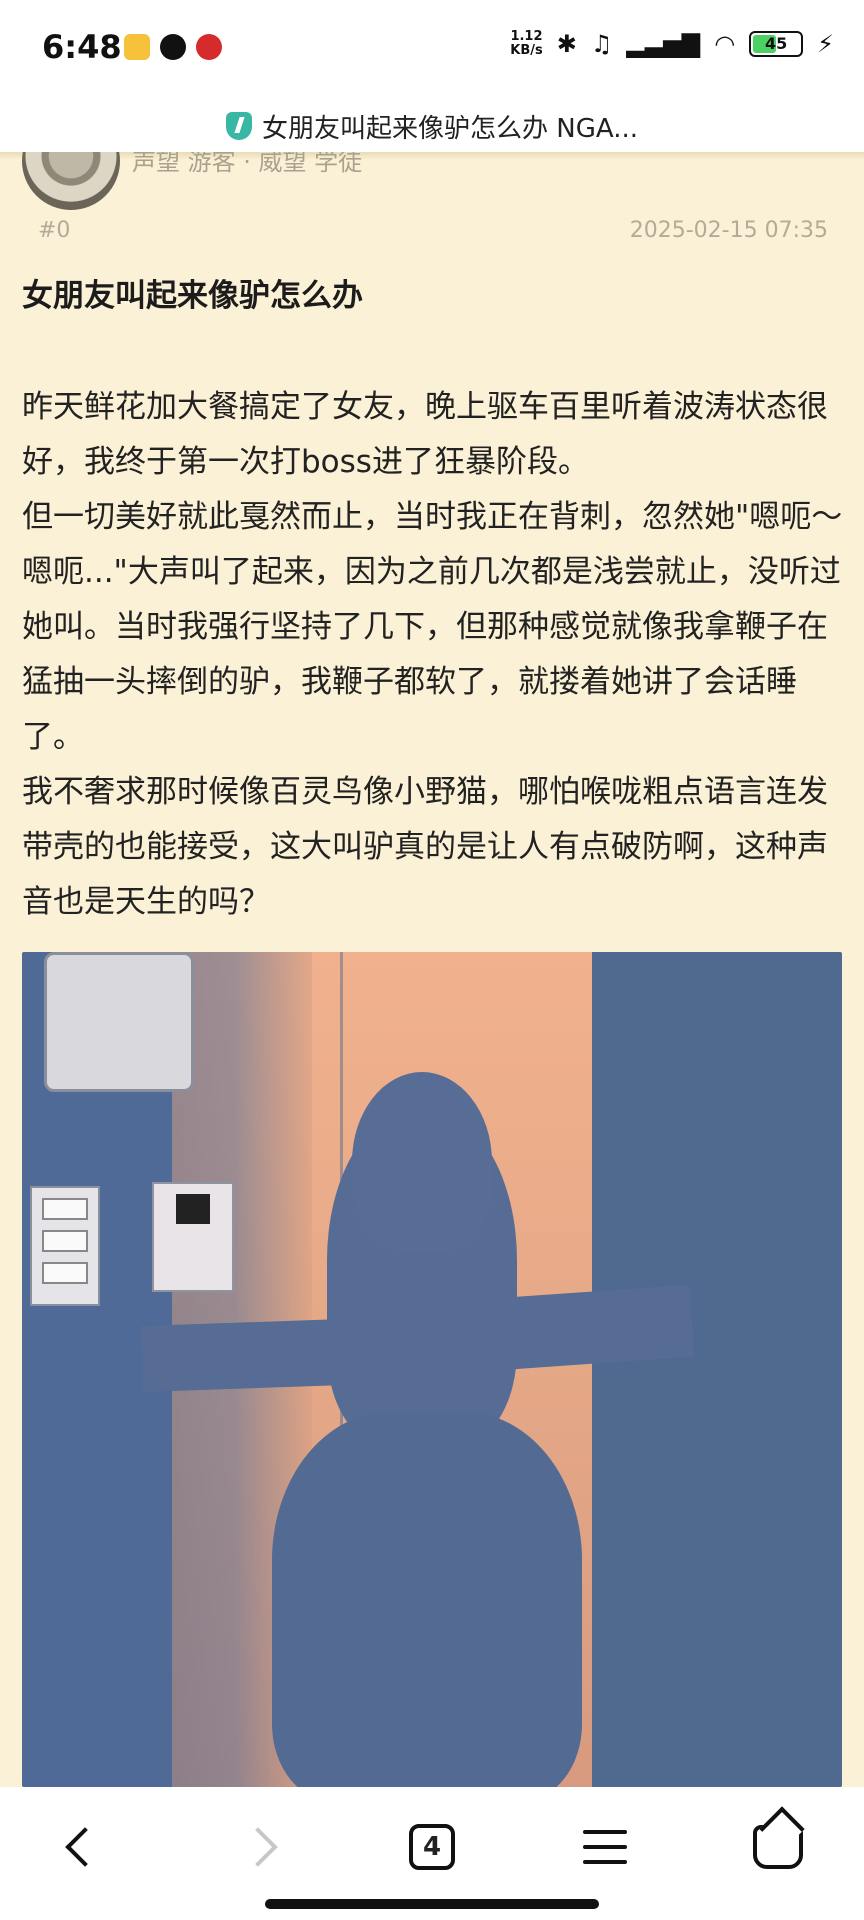 This screenshot has height=1920, width=864. I want to click on notes-app-icon, so click(137, 47).